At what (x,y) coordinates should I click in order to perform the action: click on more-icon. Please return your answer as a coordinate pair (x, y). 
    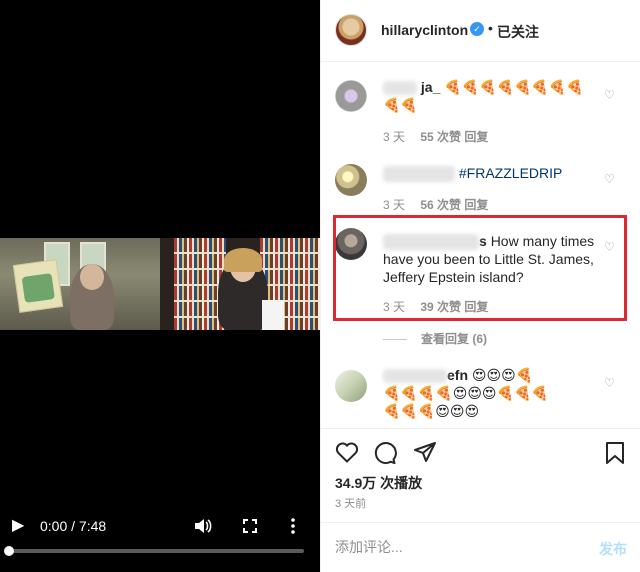
    Looking at the image, I should click on (293, 528).